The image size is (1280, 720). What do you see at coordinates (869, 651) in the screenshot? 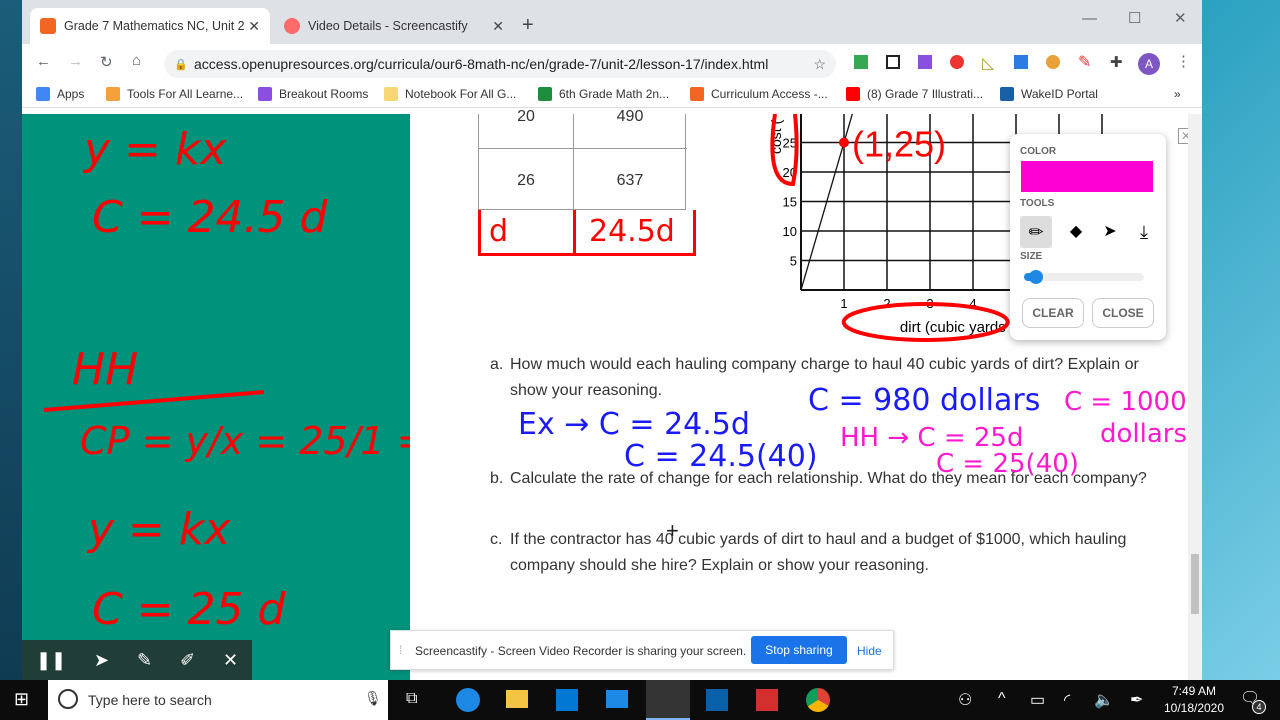
I see `hide-button: Hide` at bounding box center [869, 651].